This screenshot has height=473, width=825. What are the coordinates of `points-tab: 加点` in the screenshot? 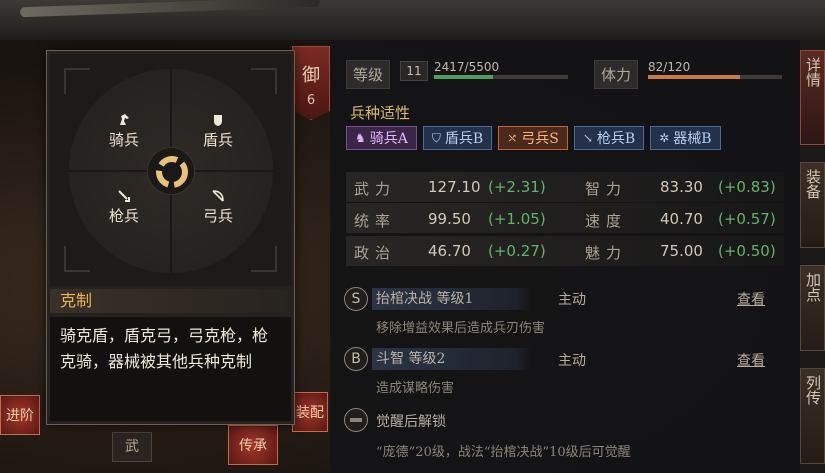 It's located at (812, 308).